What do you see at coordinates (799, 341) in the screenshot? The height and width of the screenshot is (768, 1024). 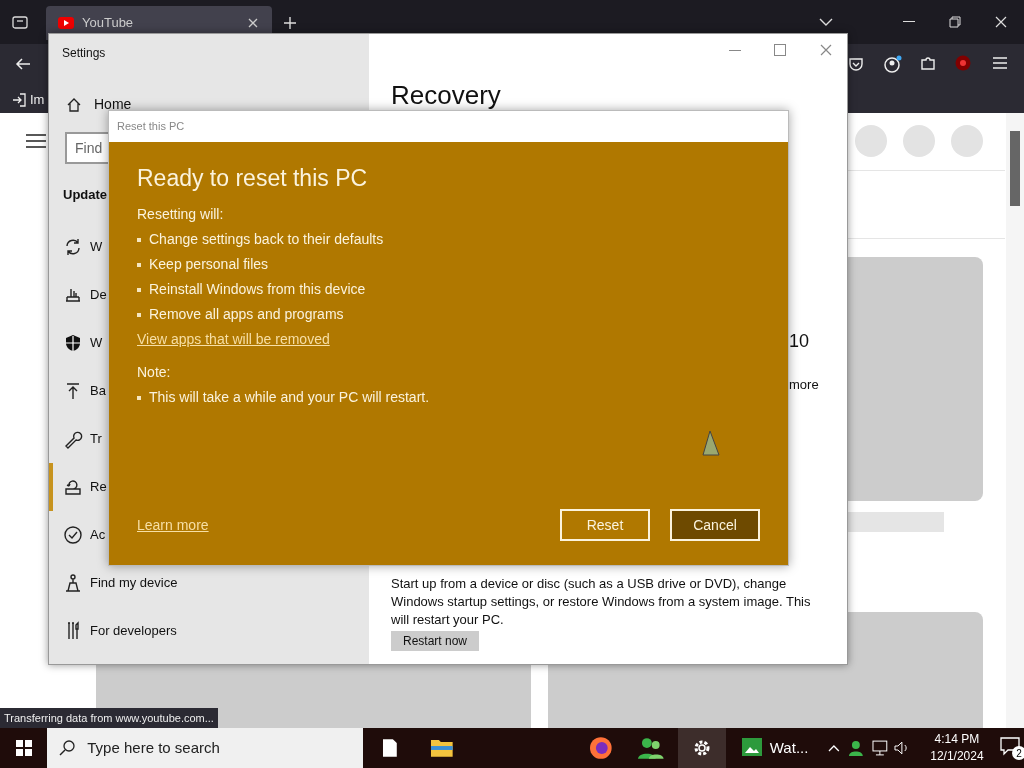 I see `text-fragment: 10` at bounding box center [799, 341].